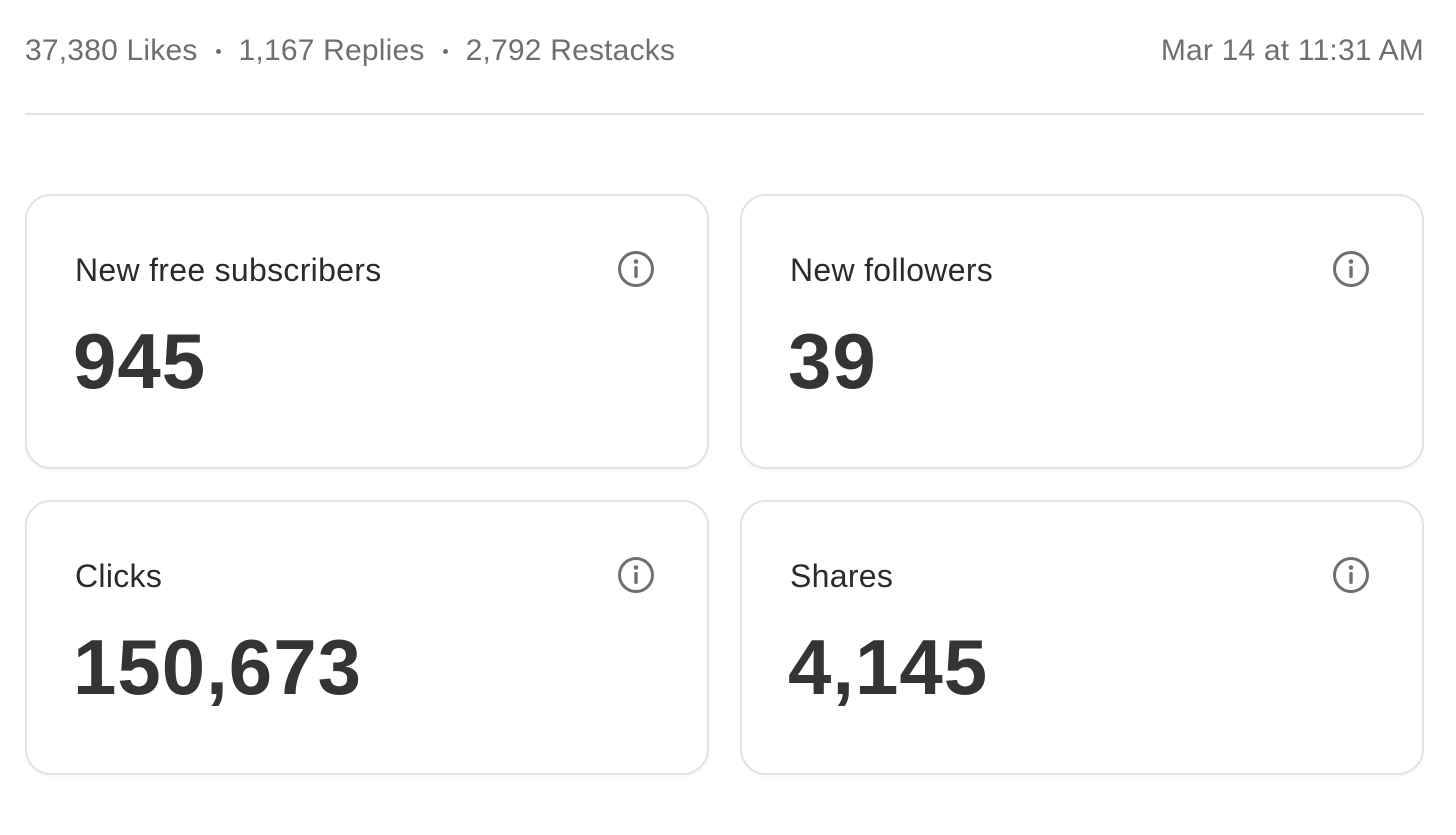 This screenshot has height=835, width=1456. Describe the element at coordinates (832, 361) in the screenshot. I see `card-value: 39` at that location.